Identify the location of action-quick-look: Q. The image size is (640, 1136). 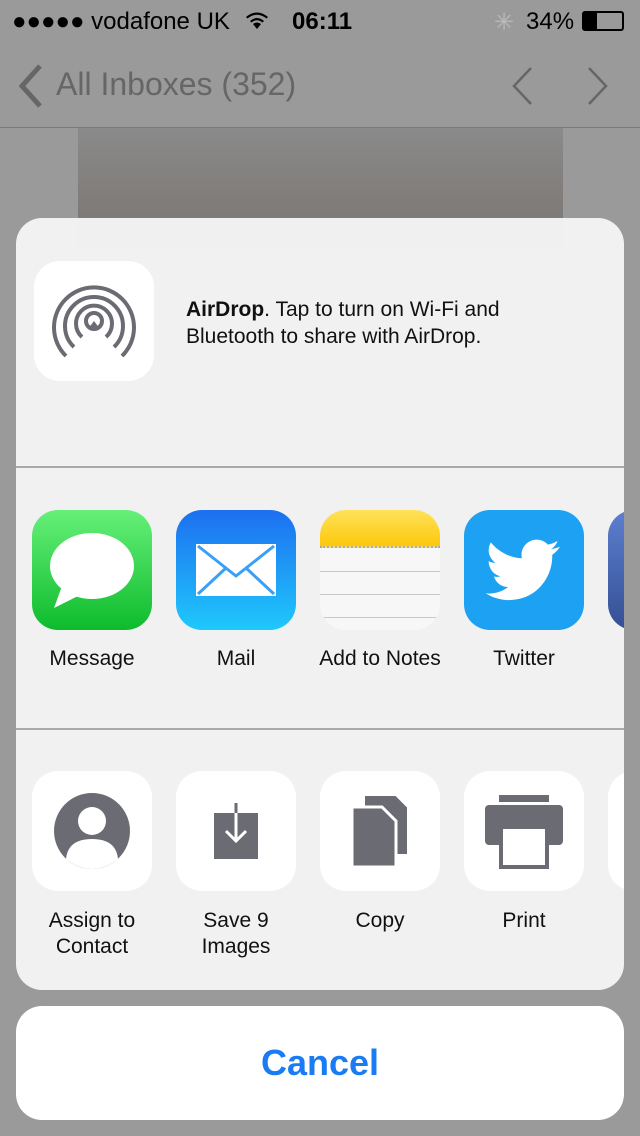
(610, 852).